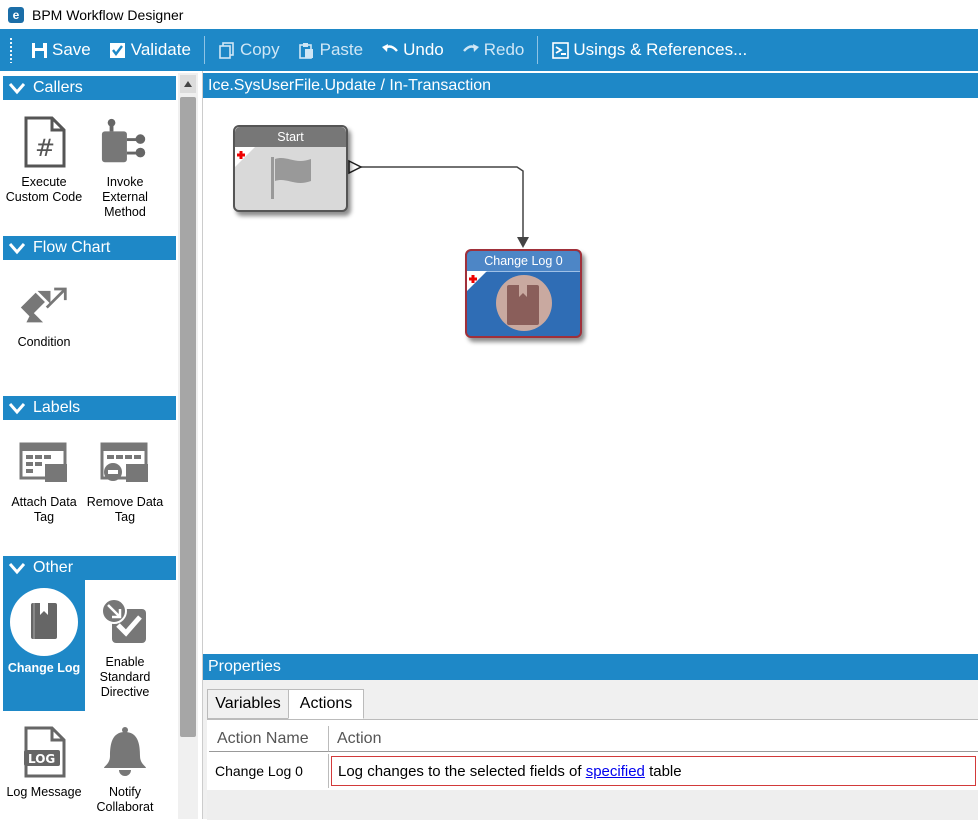 Image resolution: width=978 pixels, height=820 pixels. What do you see at coordinates (39, 50) in the screenshot?
I see `floppy-disk-icon` at bounding box center [39, 50].